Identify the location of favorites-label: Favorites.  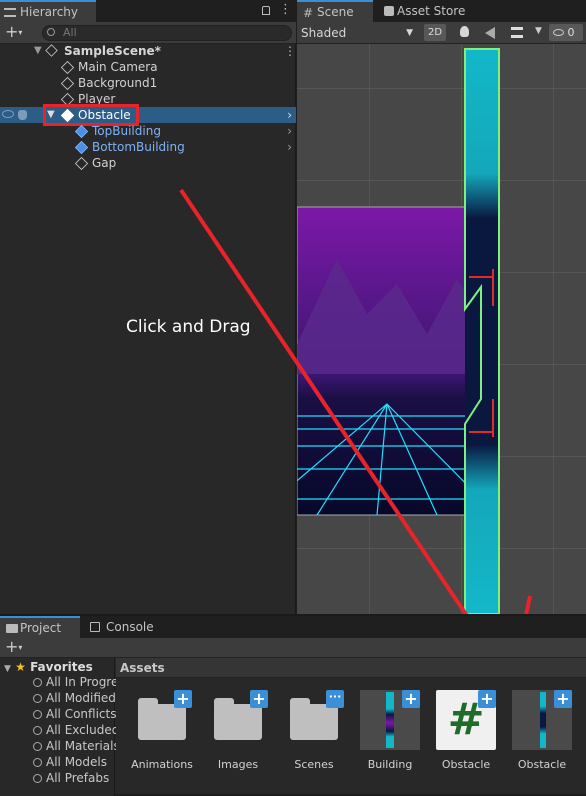
(61, 667).